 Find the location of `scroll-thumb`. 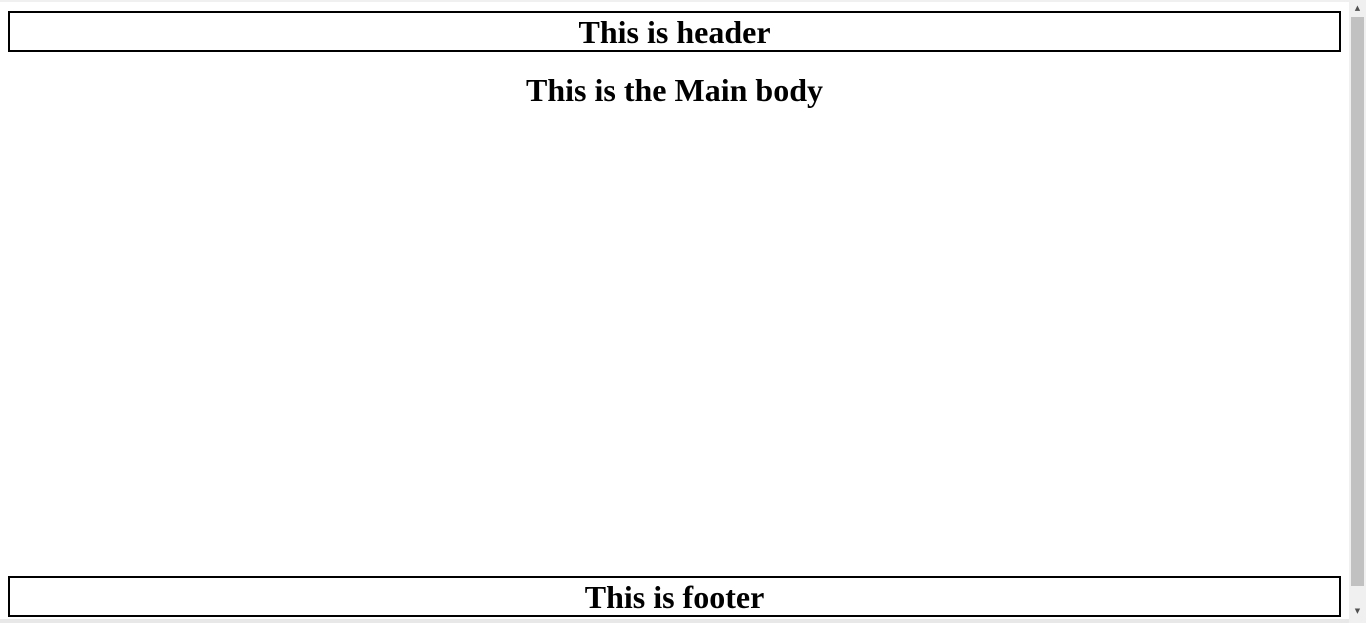

scroll-thumb is located at coordinates (1357, 301).